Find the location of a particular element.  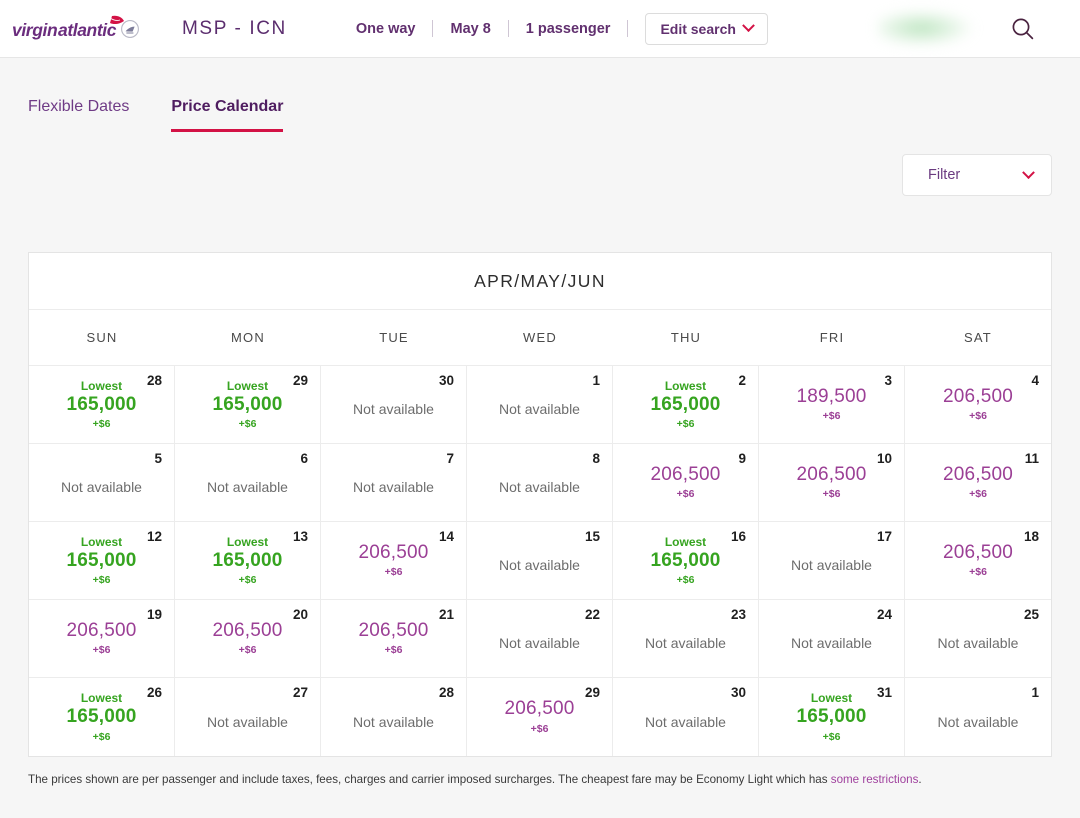

day-number: 21 is located at coordinates (446, 614).